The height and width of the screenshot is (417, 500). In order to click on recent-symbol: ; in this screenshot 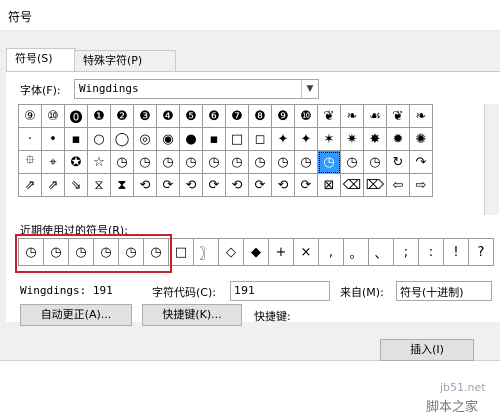, I will do `click(406, 252)`.